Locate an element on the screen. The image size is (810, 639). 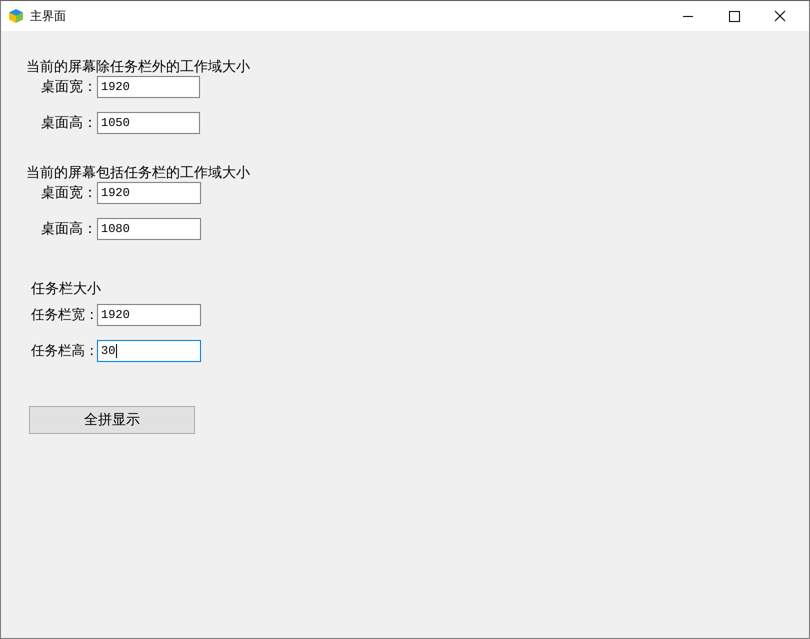
field-label: 任务栏高： is located at coordinates (64, 351).